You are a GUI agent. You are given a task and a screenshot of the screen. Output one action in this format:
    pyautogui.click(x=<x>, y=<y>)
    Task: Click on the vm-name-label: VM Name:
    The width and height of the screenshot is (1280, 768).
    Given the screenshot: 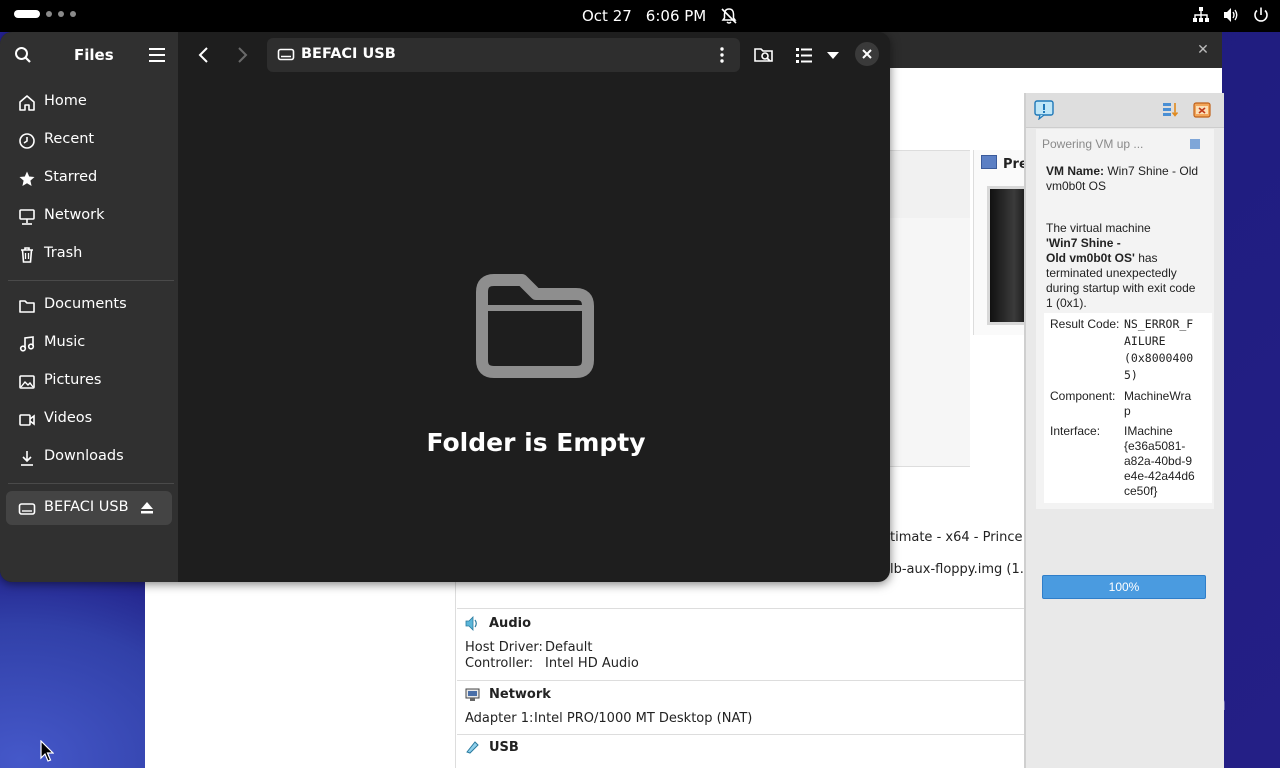 What is the action you would take?
    pyautogui.click(x=1075, y=171)
    